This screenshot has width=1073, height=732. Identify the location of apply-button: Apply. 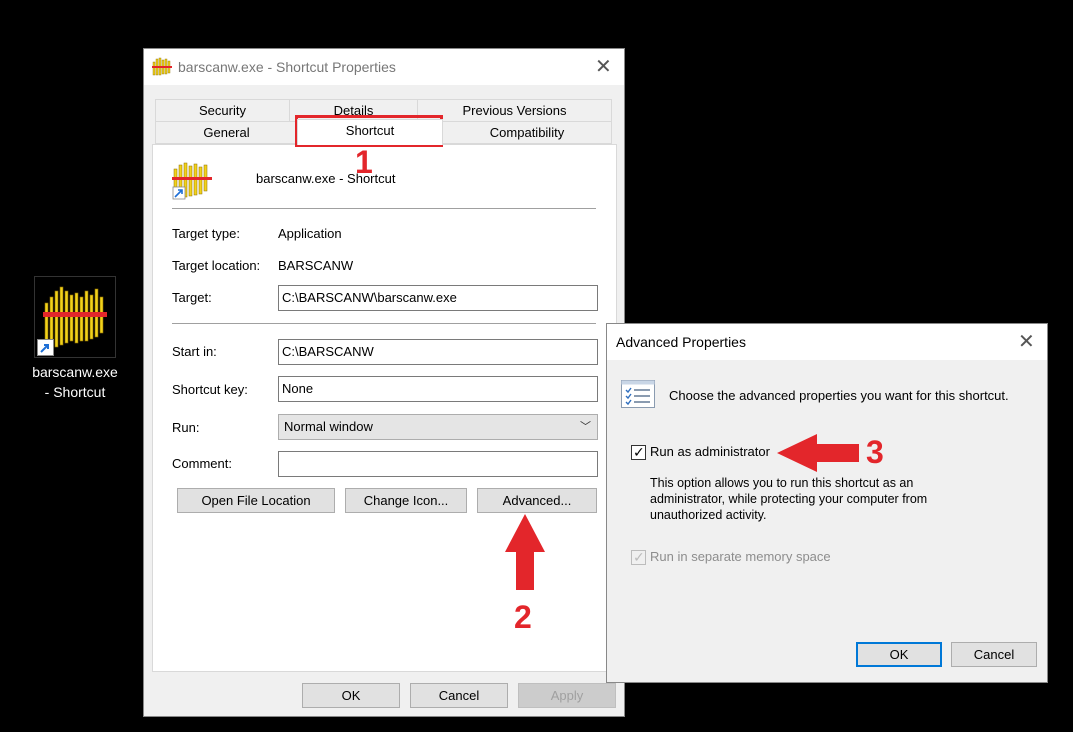
(567, 695).